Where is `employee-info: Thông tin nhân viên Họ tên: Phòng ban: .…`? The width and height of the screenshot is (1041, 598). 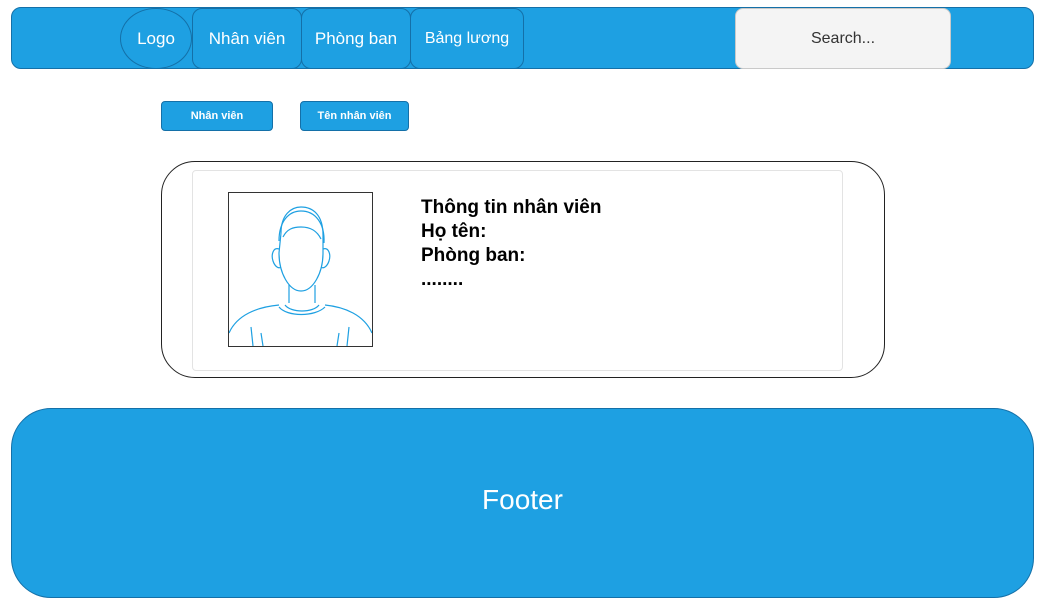 employee-info: Thông tin nhân viên Họ tên: Phòng ban: .… is located at coordinates (511, 244).